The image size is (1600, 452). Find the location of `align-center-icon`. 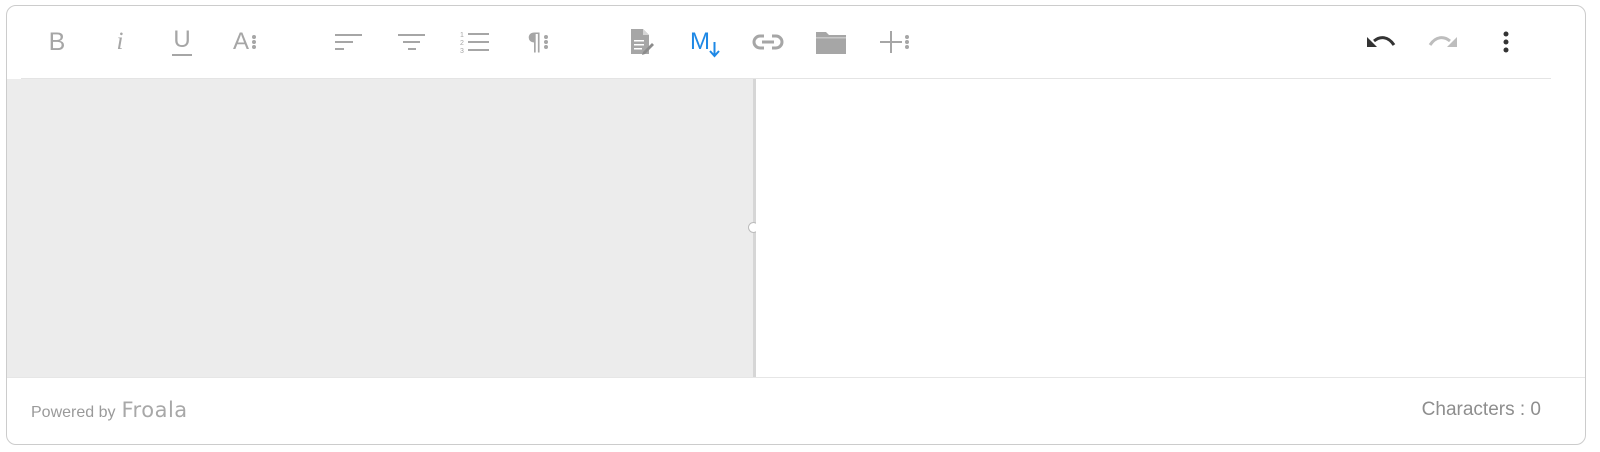

align-center-icon is located at coordinates (411, 42).